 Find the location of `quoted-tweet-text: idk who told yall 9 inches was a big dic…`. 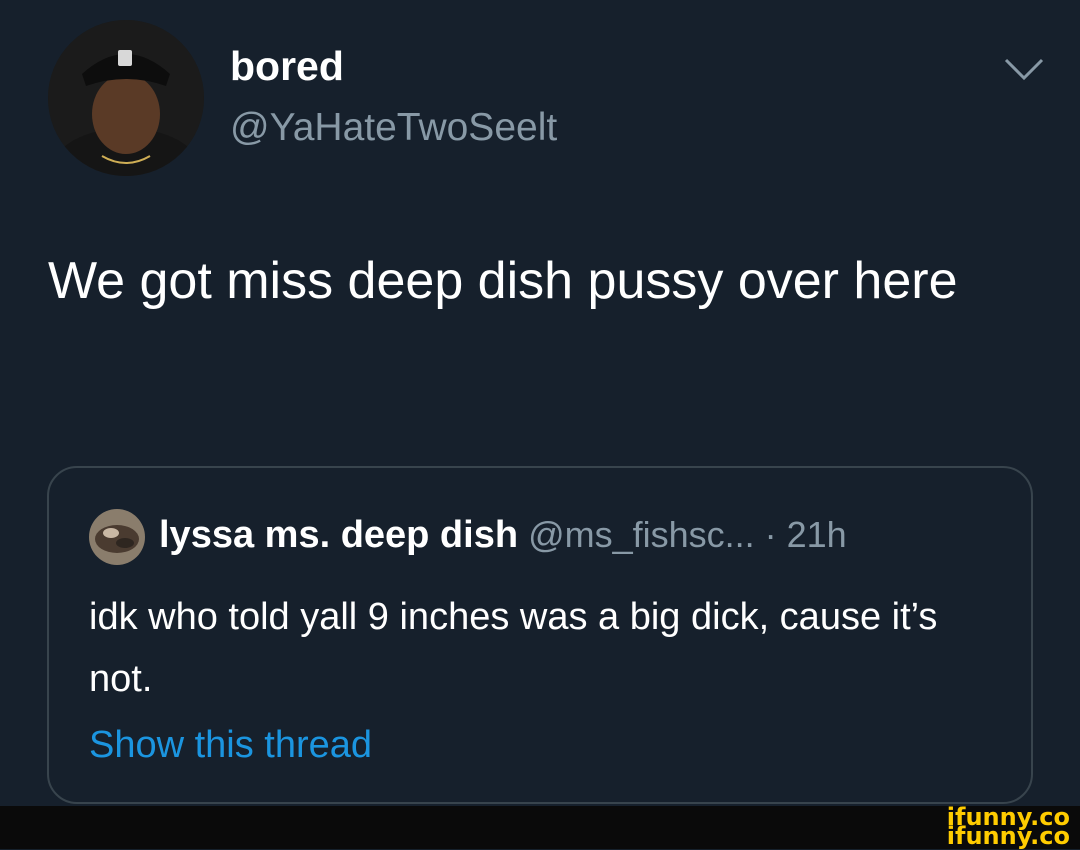

quoted-tweet-text: idk who told yall 9 inches was a big dic… is located at coordinates (513, 648).